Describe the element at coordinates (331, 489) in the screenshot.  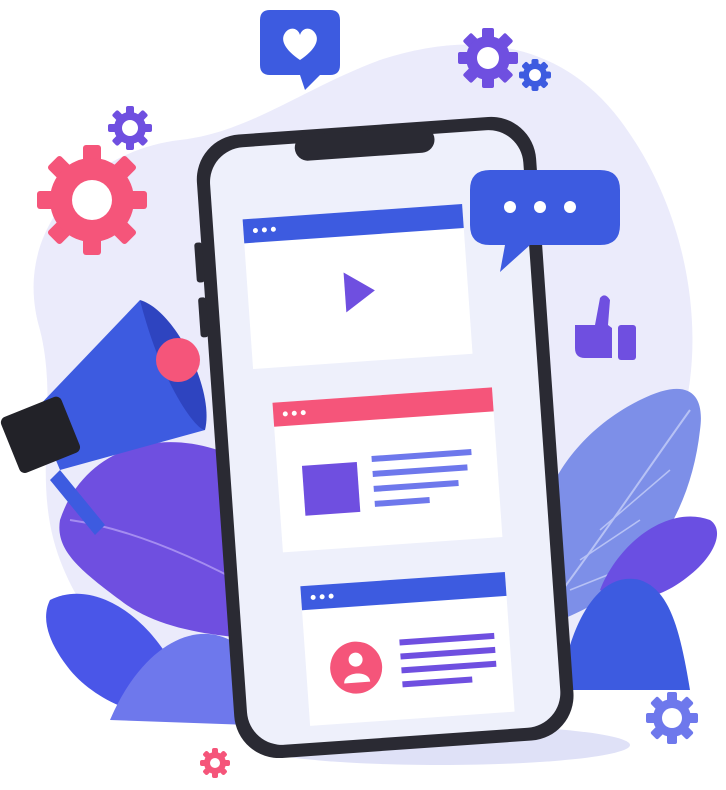
I see `image-placeholder` at that location.